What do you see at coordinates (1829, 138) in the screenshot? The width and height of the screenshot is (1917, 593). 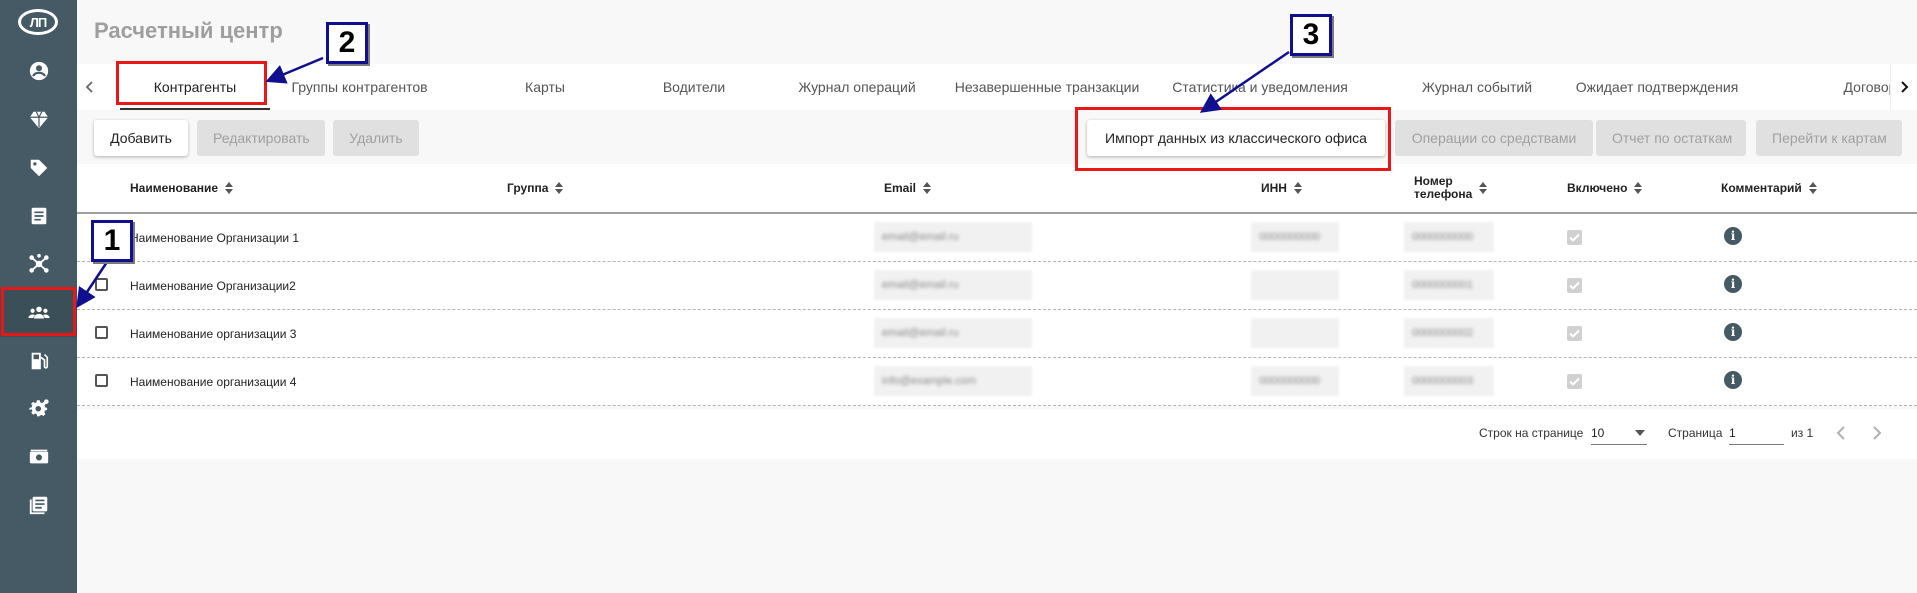 I see `go-to-cards-button: Перейти к картам` at bounding box center [1829, 138].